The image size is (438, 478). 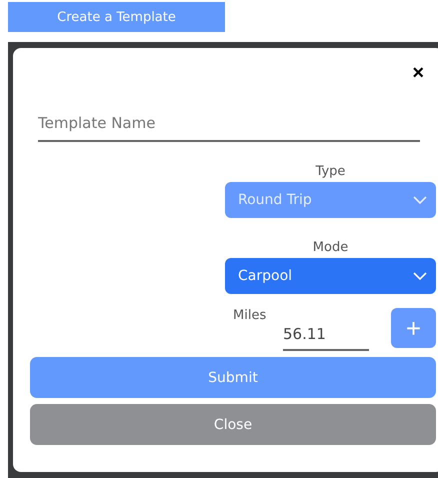 I want to click on dropdown-select: Round Trip, so click(x=330, y=200).